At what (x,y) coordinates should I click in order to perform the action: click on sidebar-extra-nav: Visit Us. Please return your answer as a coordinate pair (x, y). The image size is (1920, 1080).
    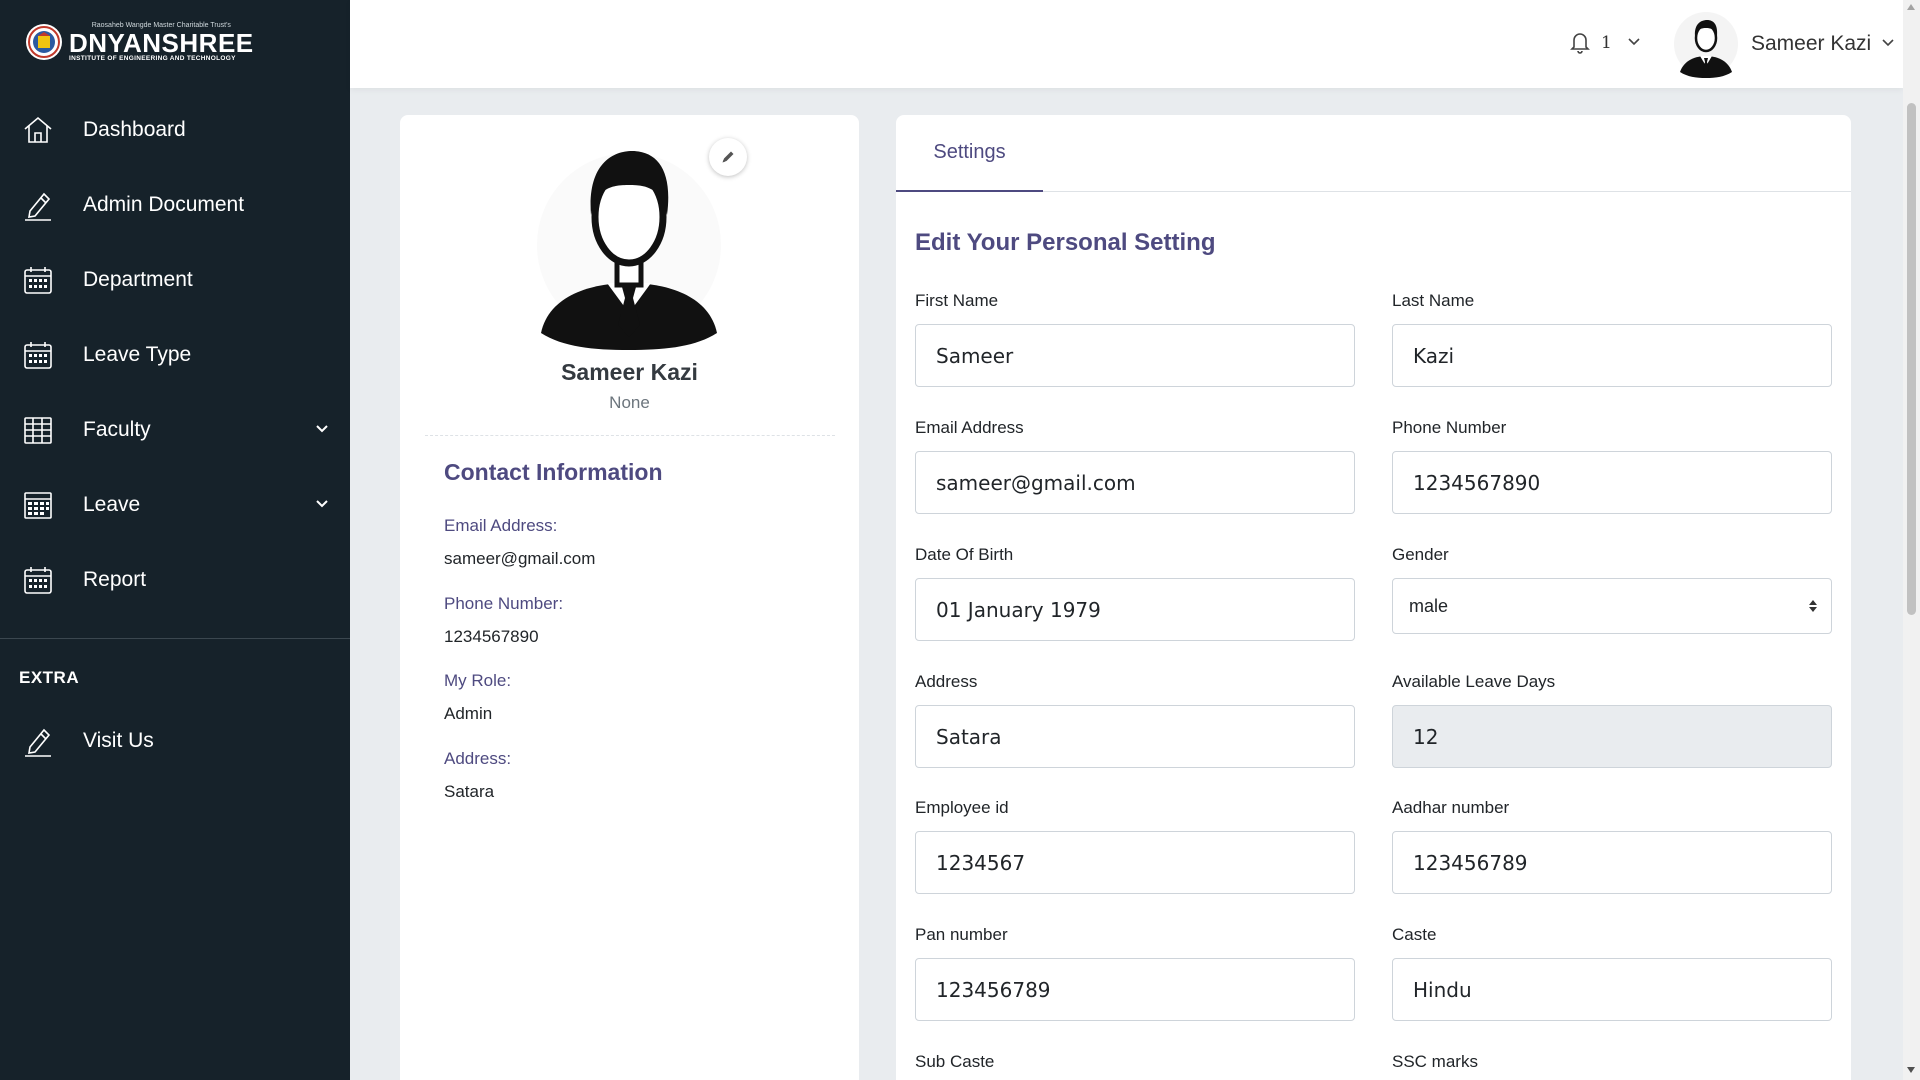
    Looking at the image, I should click on (175, 740).